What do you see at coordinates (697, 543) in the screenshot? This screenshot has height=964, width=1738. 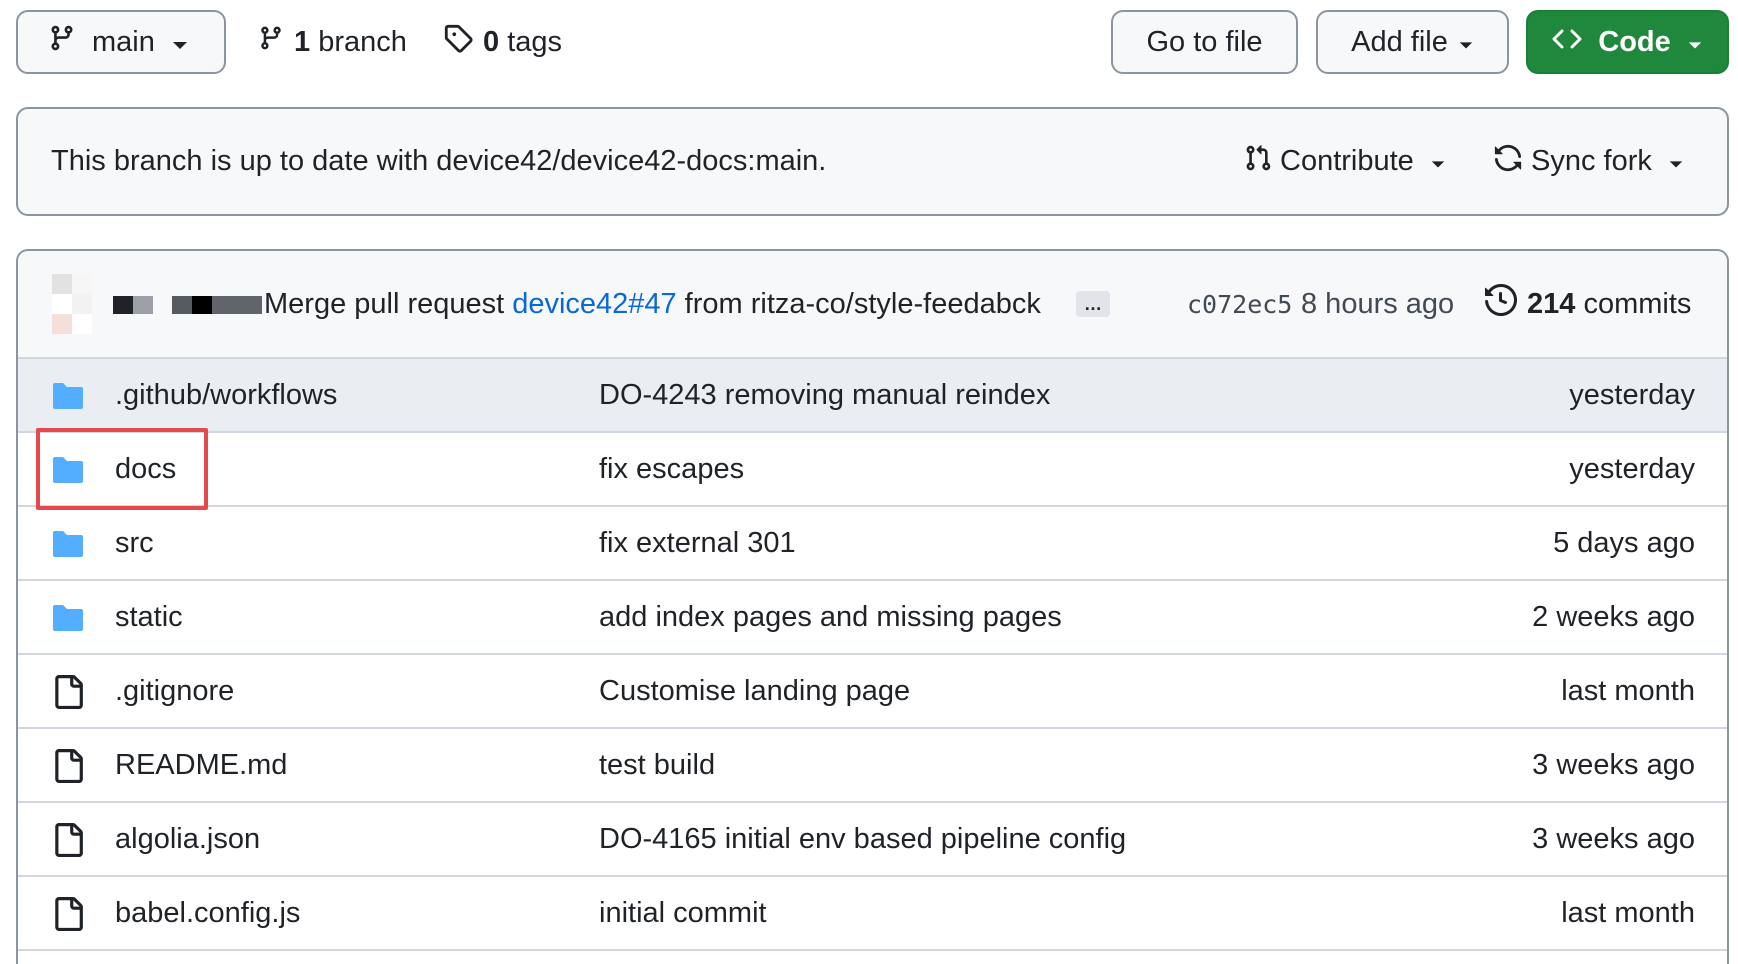 I see `file-commit-message: fix external 301` at bounding box center [697, 543].